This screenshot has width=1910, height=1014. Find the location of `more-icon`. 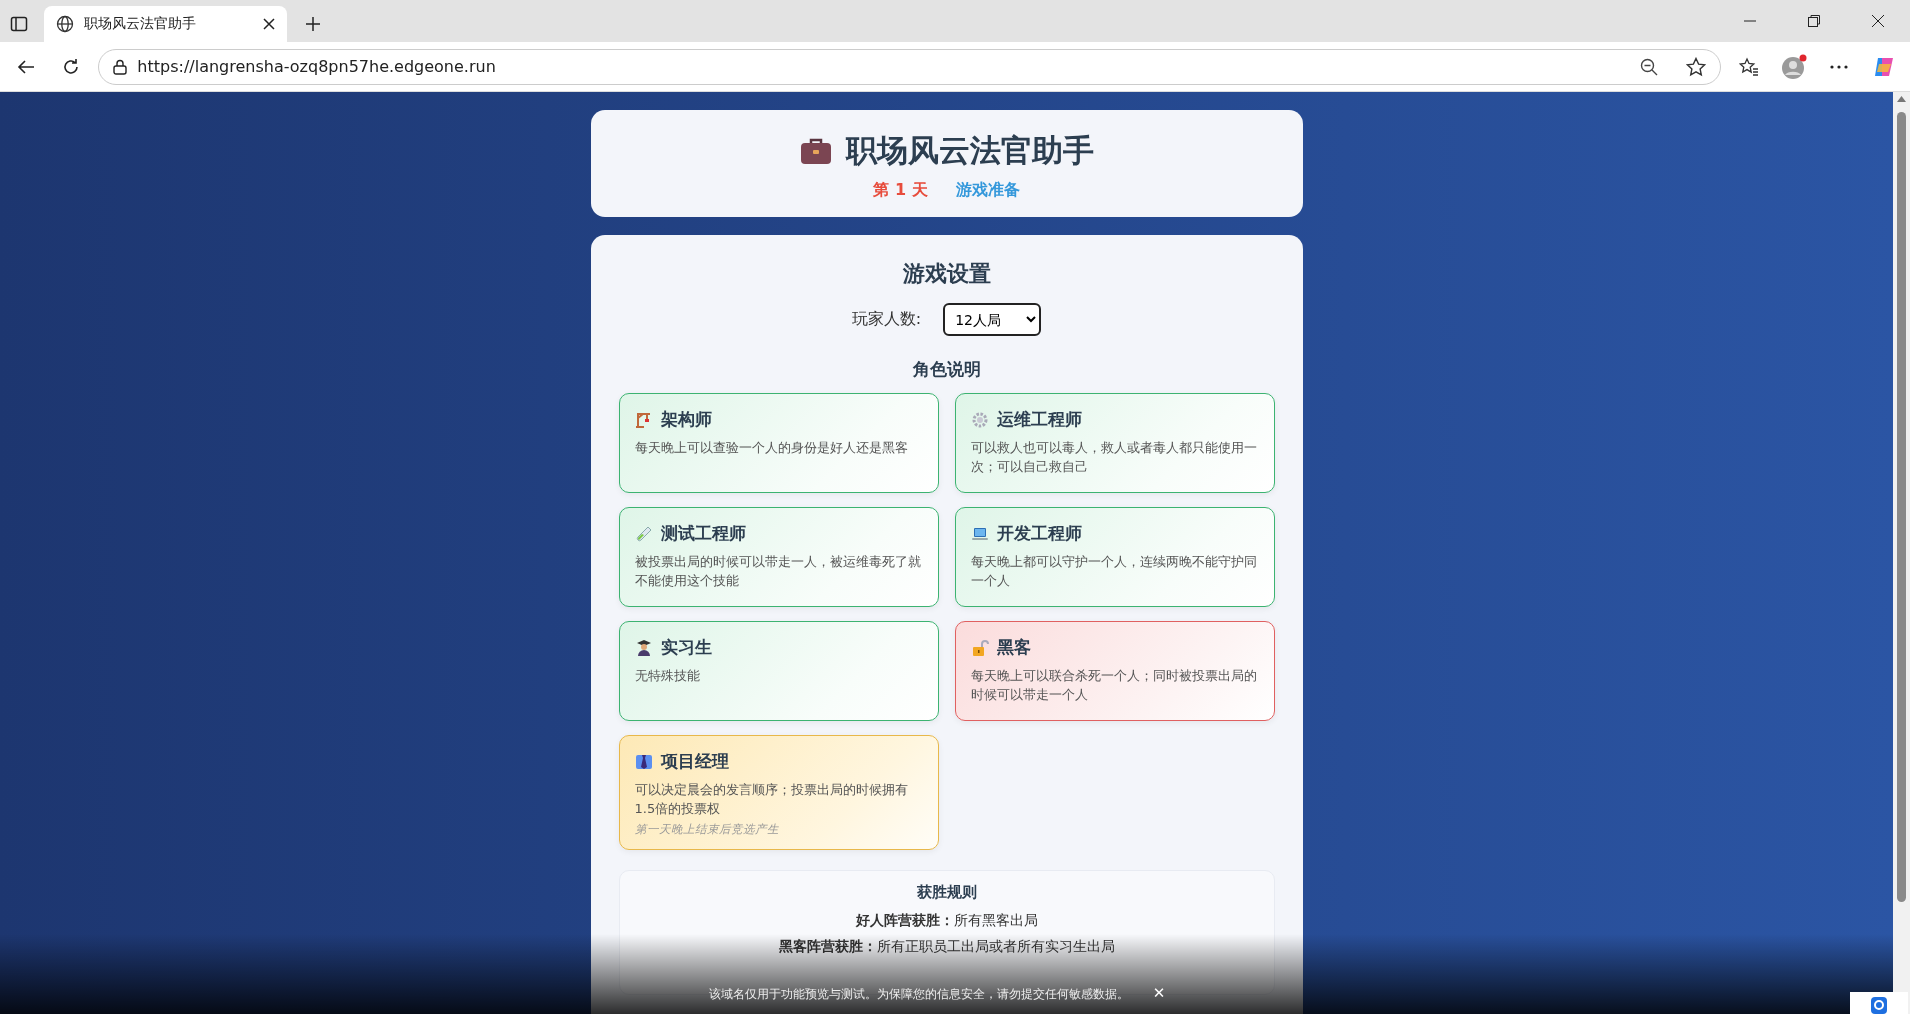

more-icon is located at coordinates (1839, 66).